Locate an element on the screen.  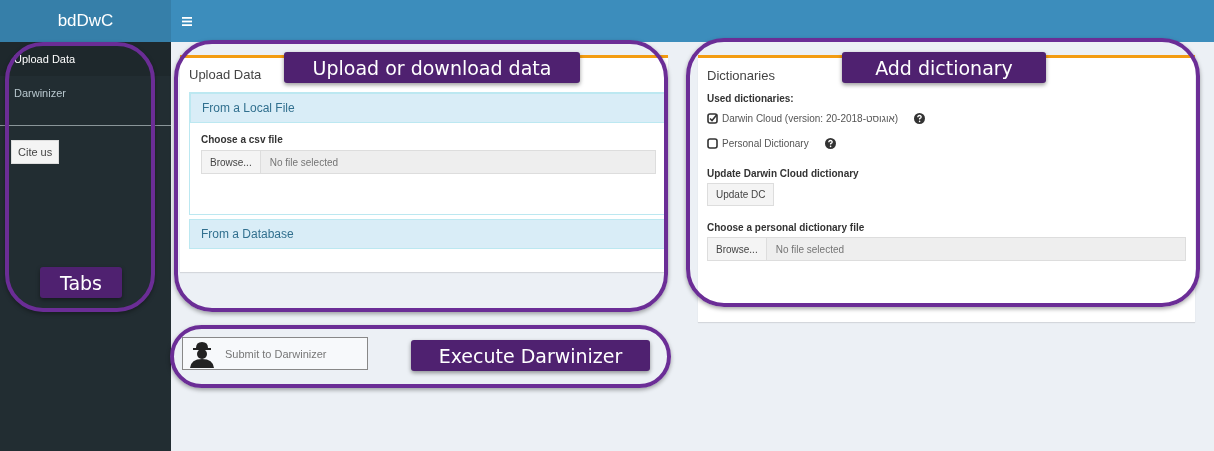
card-title: Dictionaries is located at coordinates (741, 75).